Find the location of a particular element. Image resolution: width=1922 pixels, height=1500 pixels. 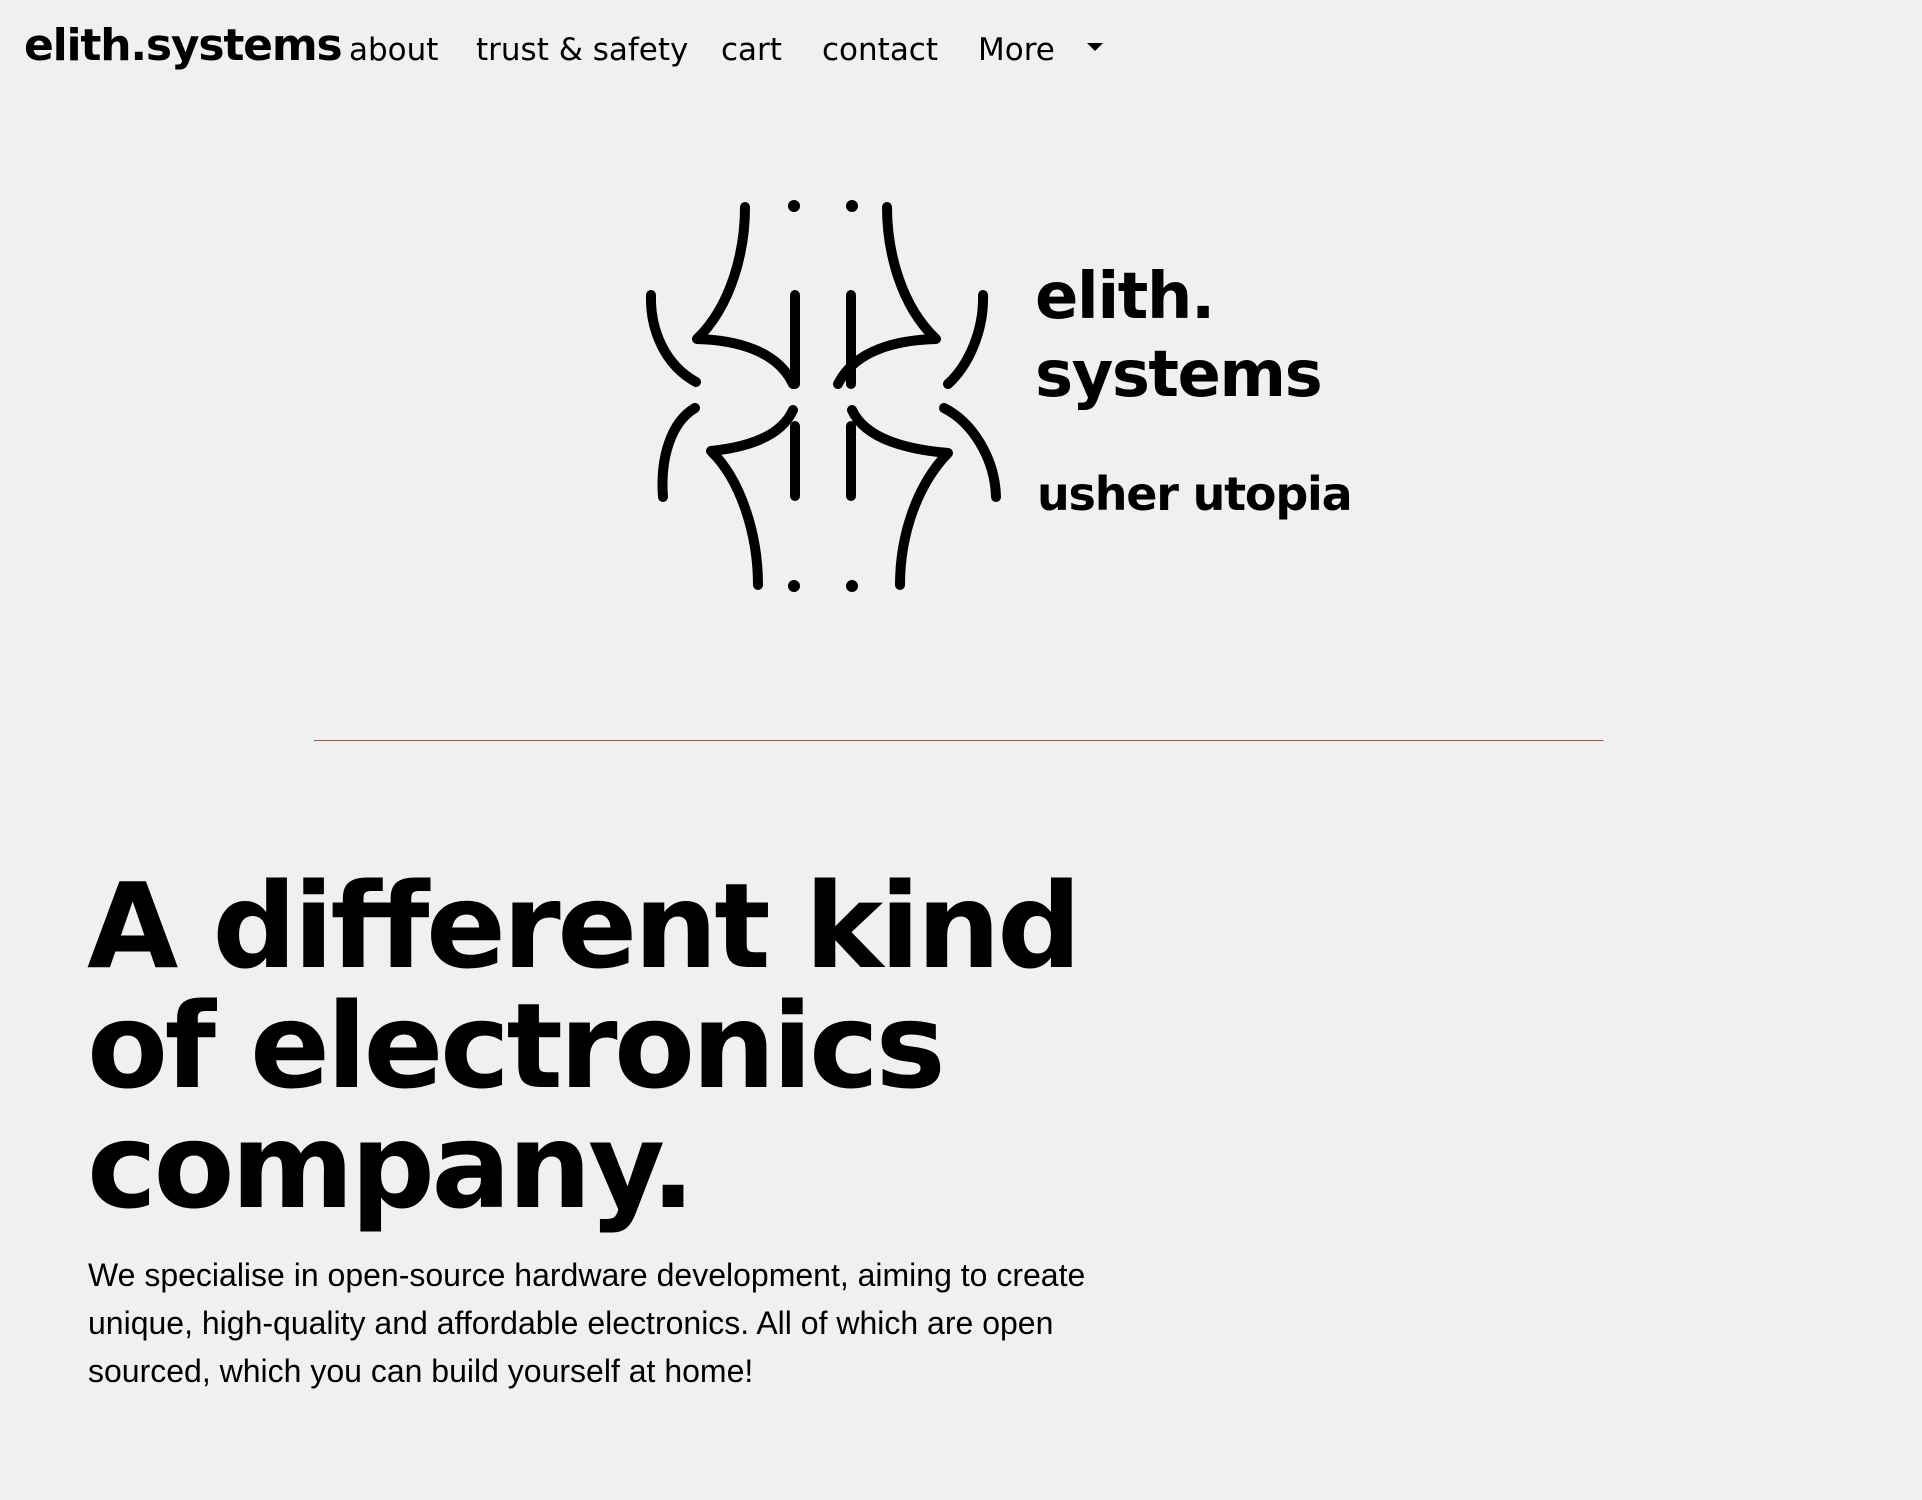

nav-cart: cart is located at coordinates (751, 50).